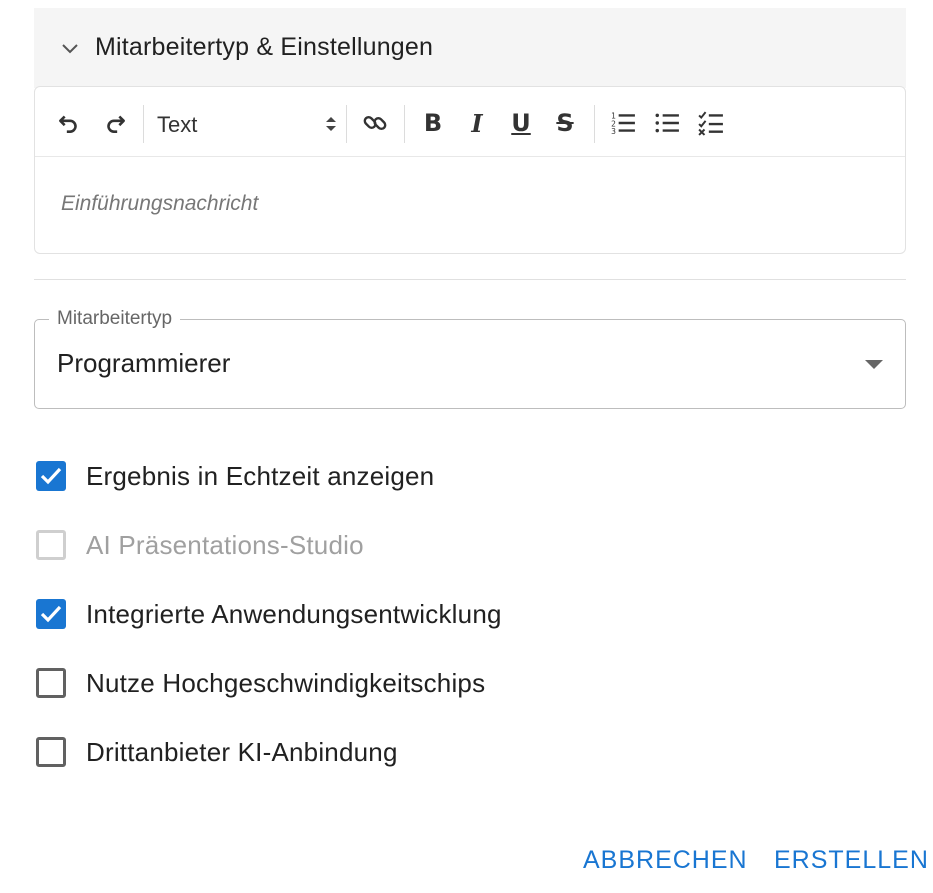 This screenshot has height=893, width=933. What do you see at coordinates (242, 752) in the screenshot?
I see `option-label: Drittanbieter KI-Anbindung` at bounding box center [242, 752].